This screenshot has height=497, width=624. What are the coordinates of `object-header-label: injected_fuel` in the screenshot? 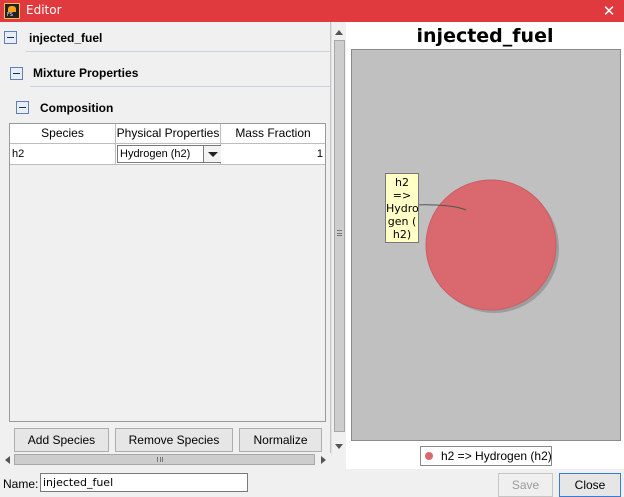 It's located at (66, 38).